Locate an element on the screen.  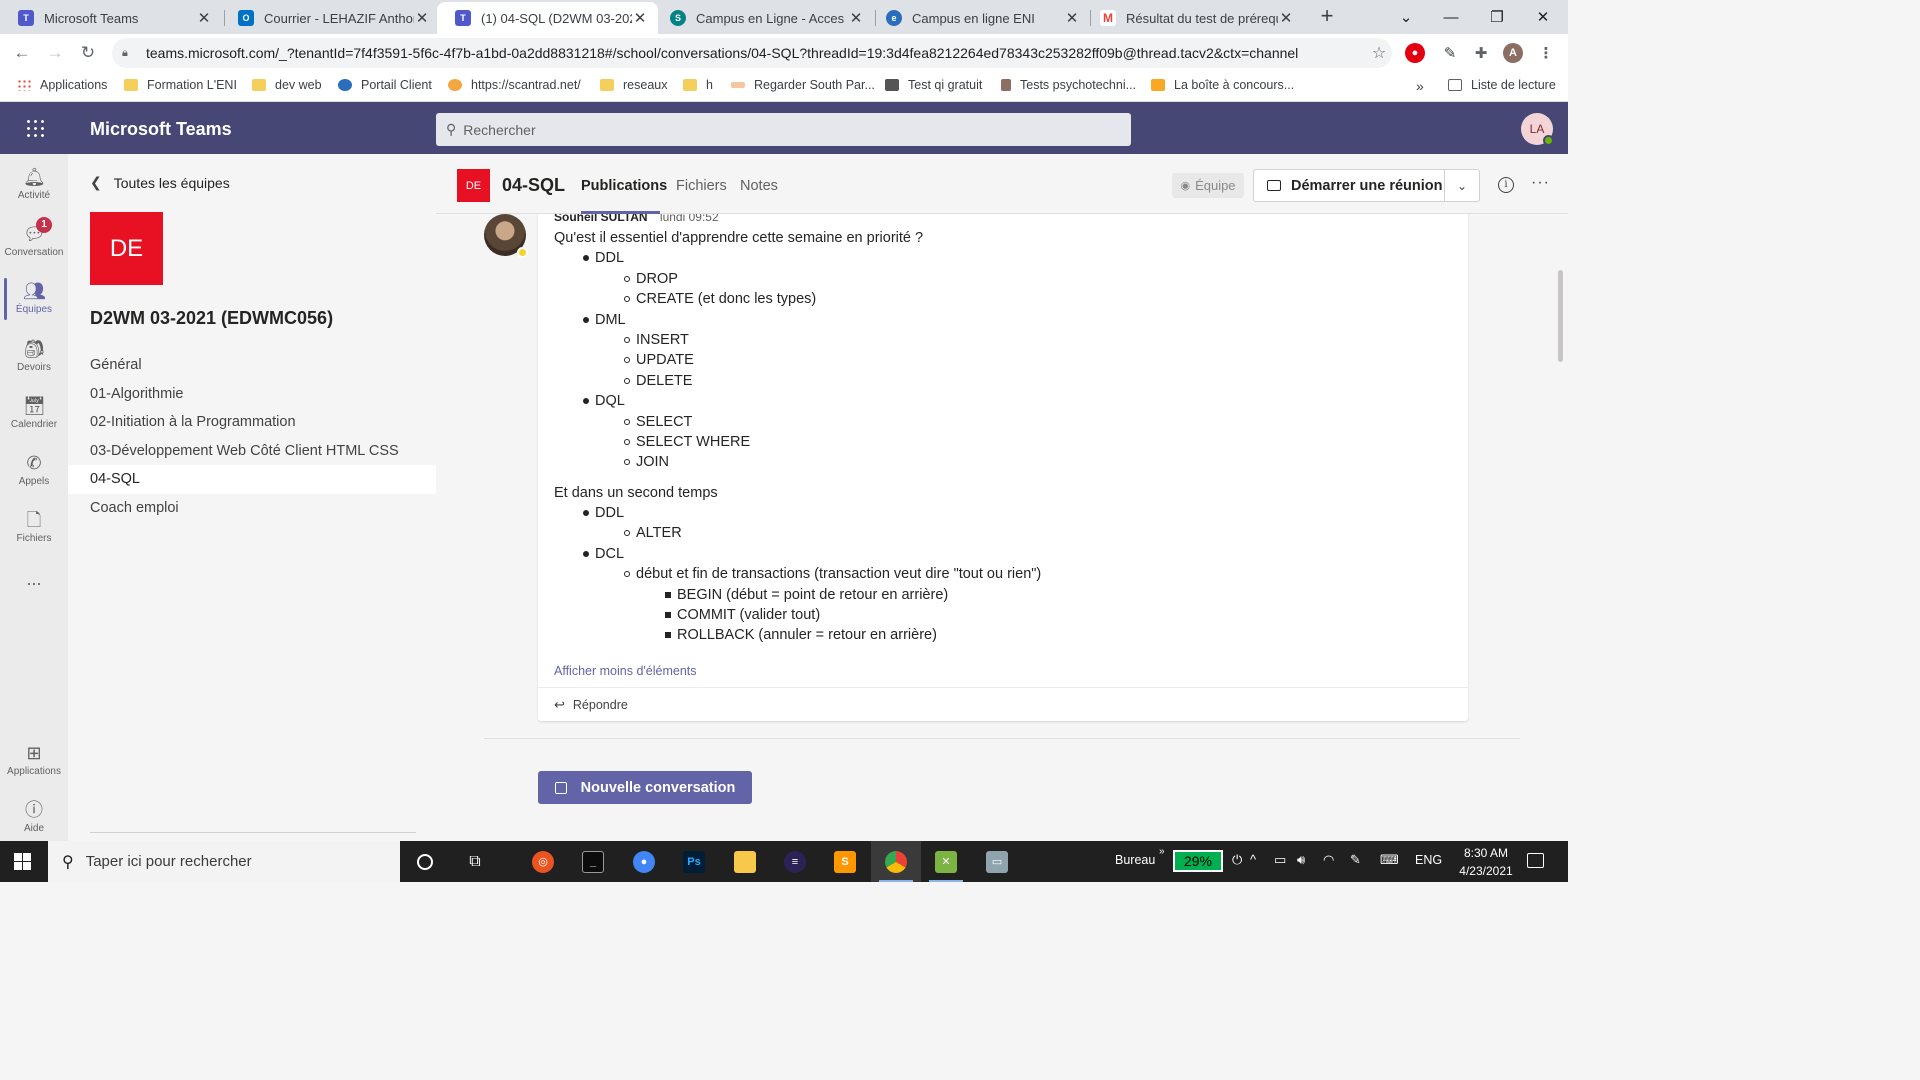
taskbar-search: ⚲ is located at coordinates (224, 861).